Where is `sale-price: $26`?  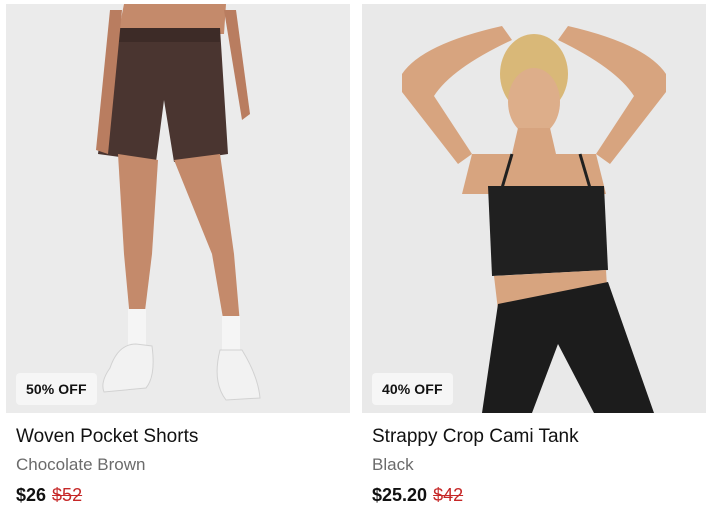
sale-price: $26 is located at coordinates (31, 495).